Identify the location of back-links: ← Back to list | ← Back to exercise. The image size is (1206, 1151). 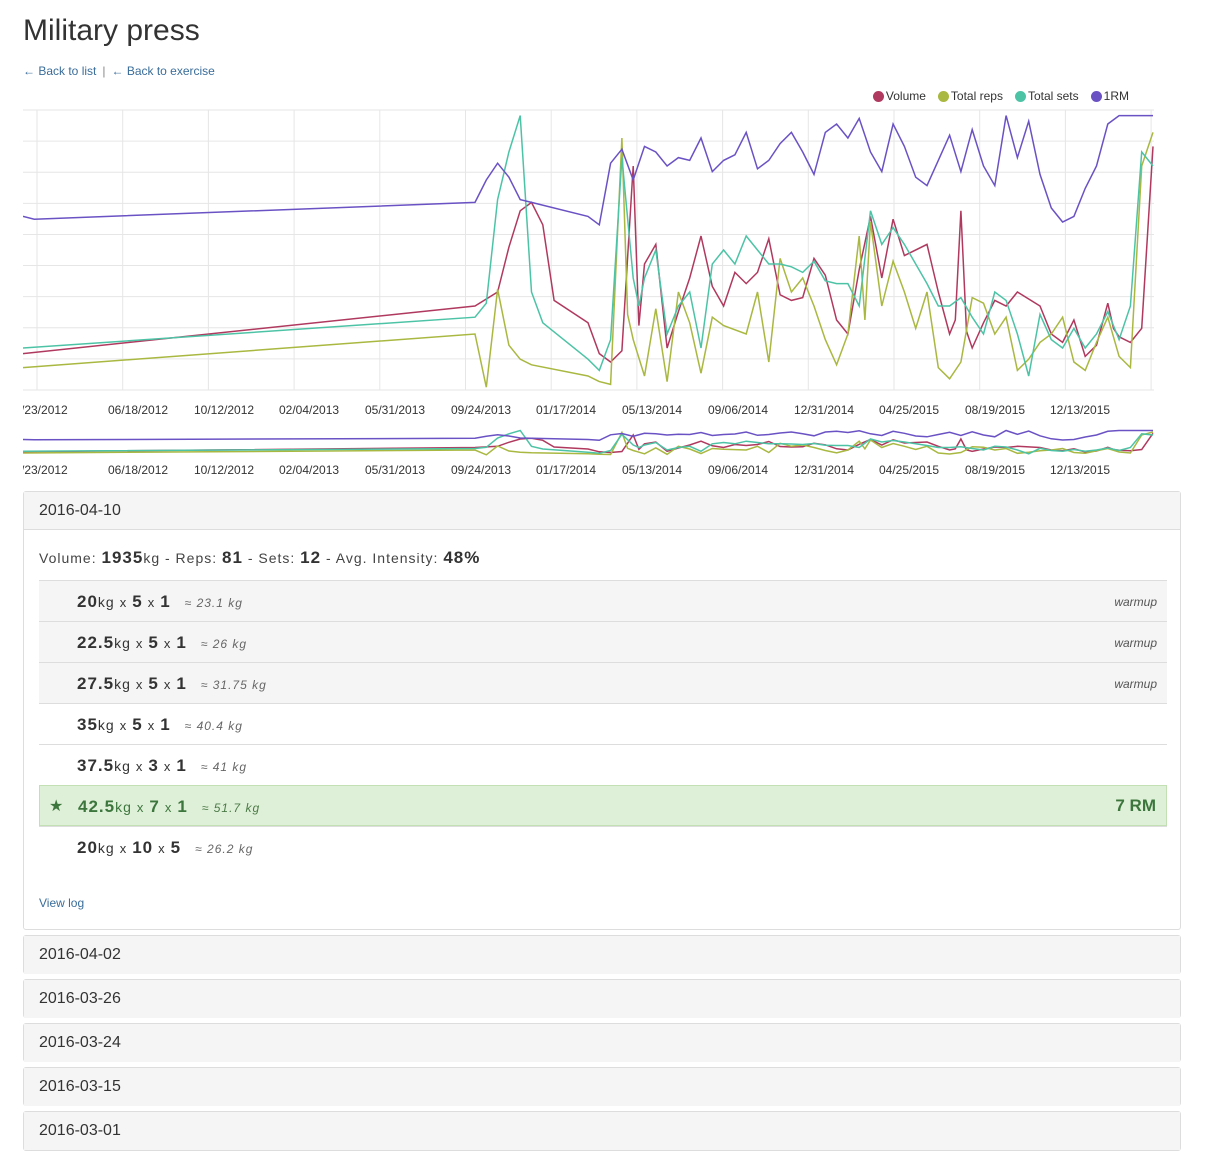
(119, 71).